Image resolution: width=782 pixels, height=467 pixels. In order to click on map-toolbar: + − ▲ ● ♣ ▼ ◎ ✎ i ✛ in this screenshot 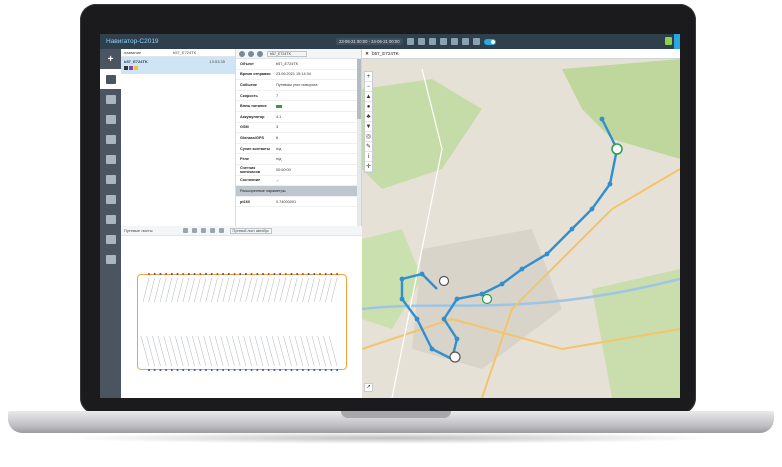, I will do `click(368, 122)`.